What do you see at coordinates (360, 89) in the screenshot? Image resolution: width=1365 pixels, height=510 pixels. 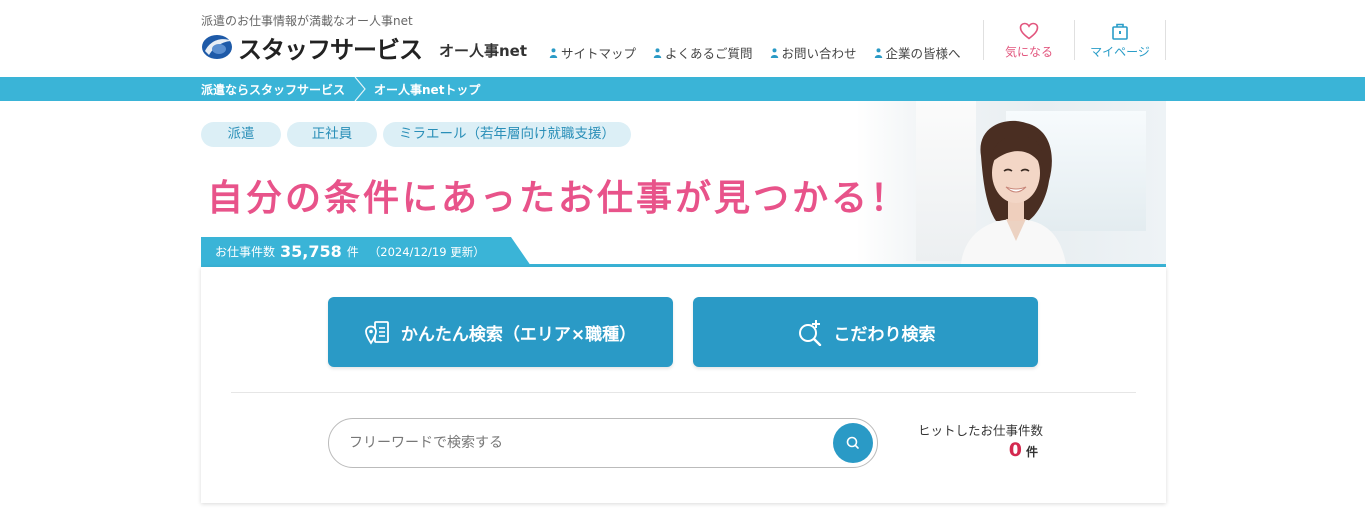 I see `chevron-right-icon` at bounding box center [360, 89].